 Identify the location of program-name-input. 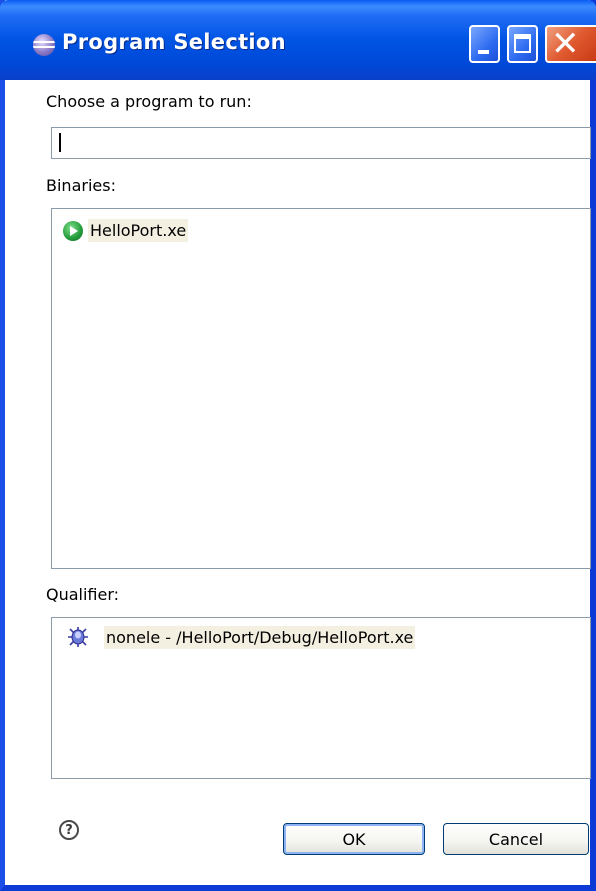
(321, 143).